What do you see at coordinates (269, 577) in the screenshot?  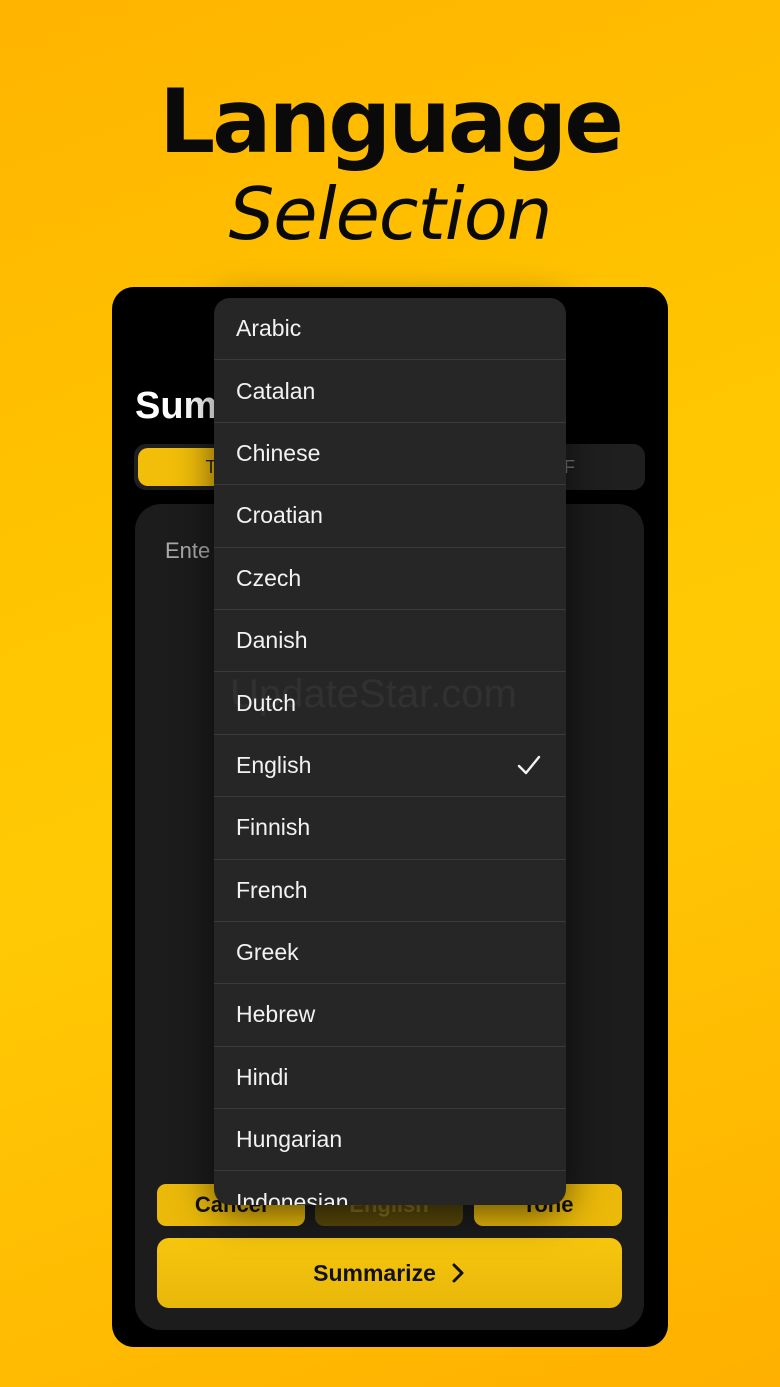 I see `language-option-label: Czech` at bounding box center [269, 577].